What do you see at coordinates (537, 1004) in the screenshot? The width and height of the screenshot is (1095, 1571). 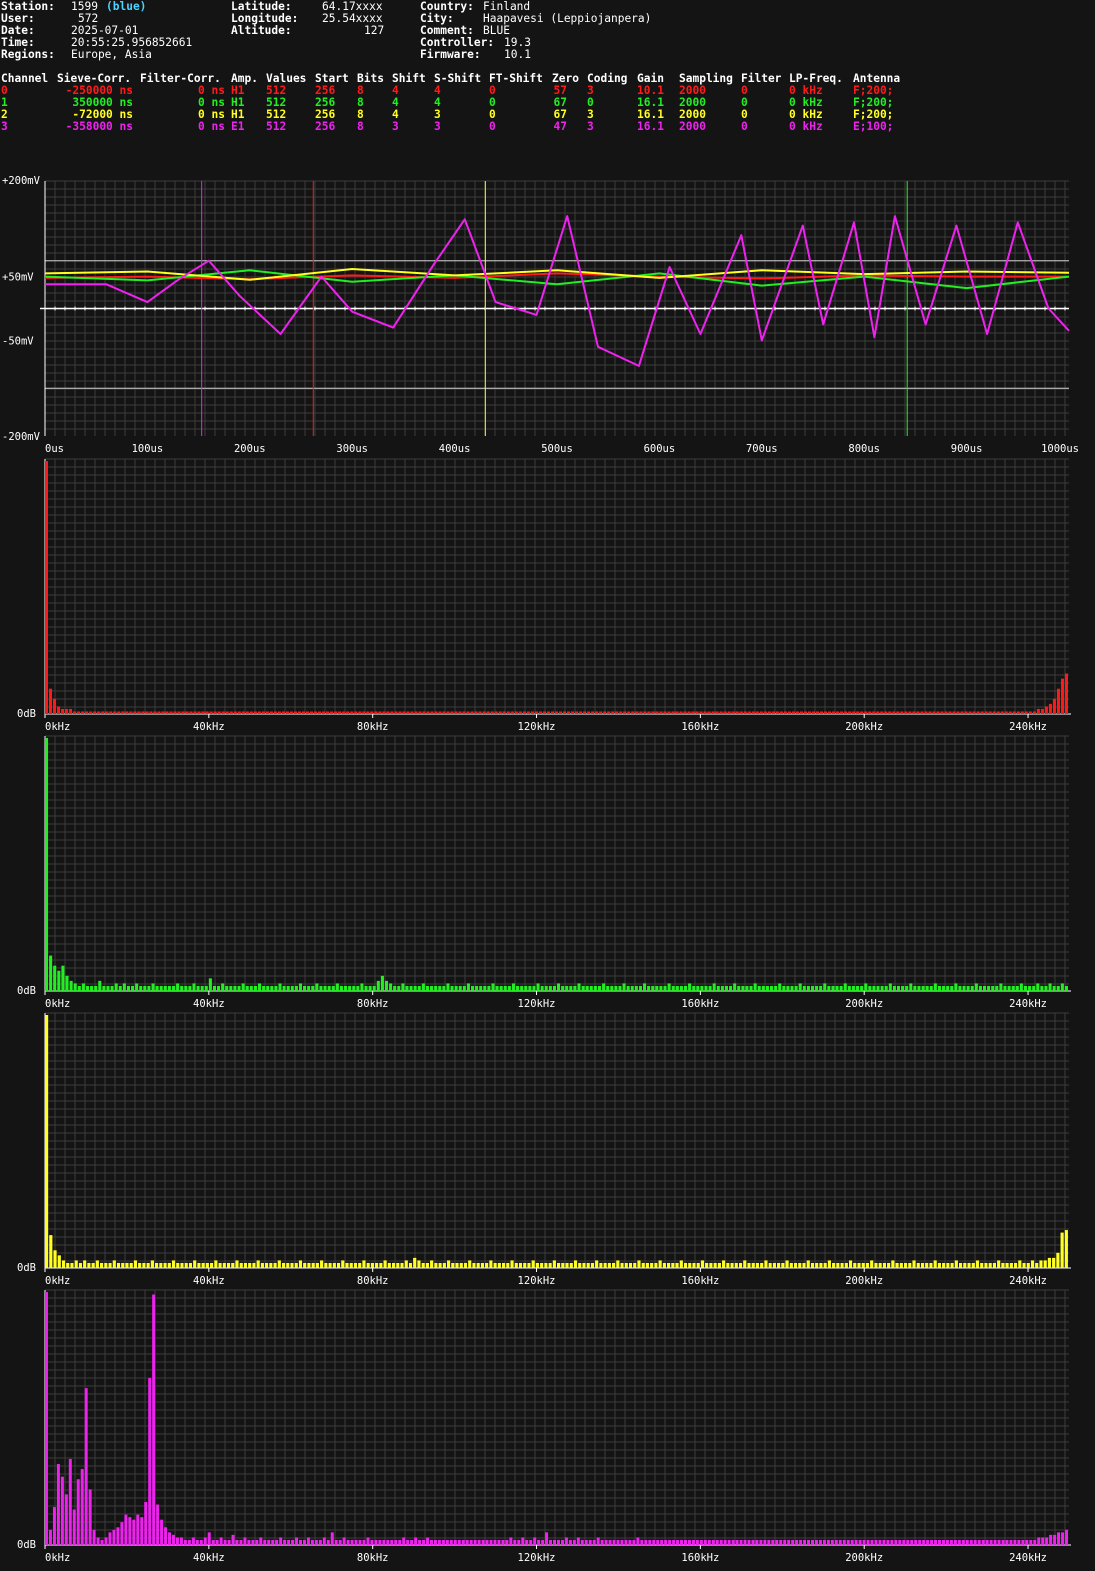 I see `x-tick-label: 120kHz` at bounding box center [537, 1004].